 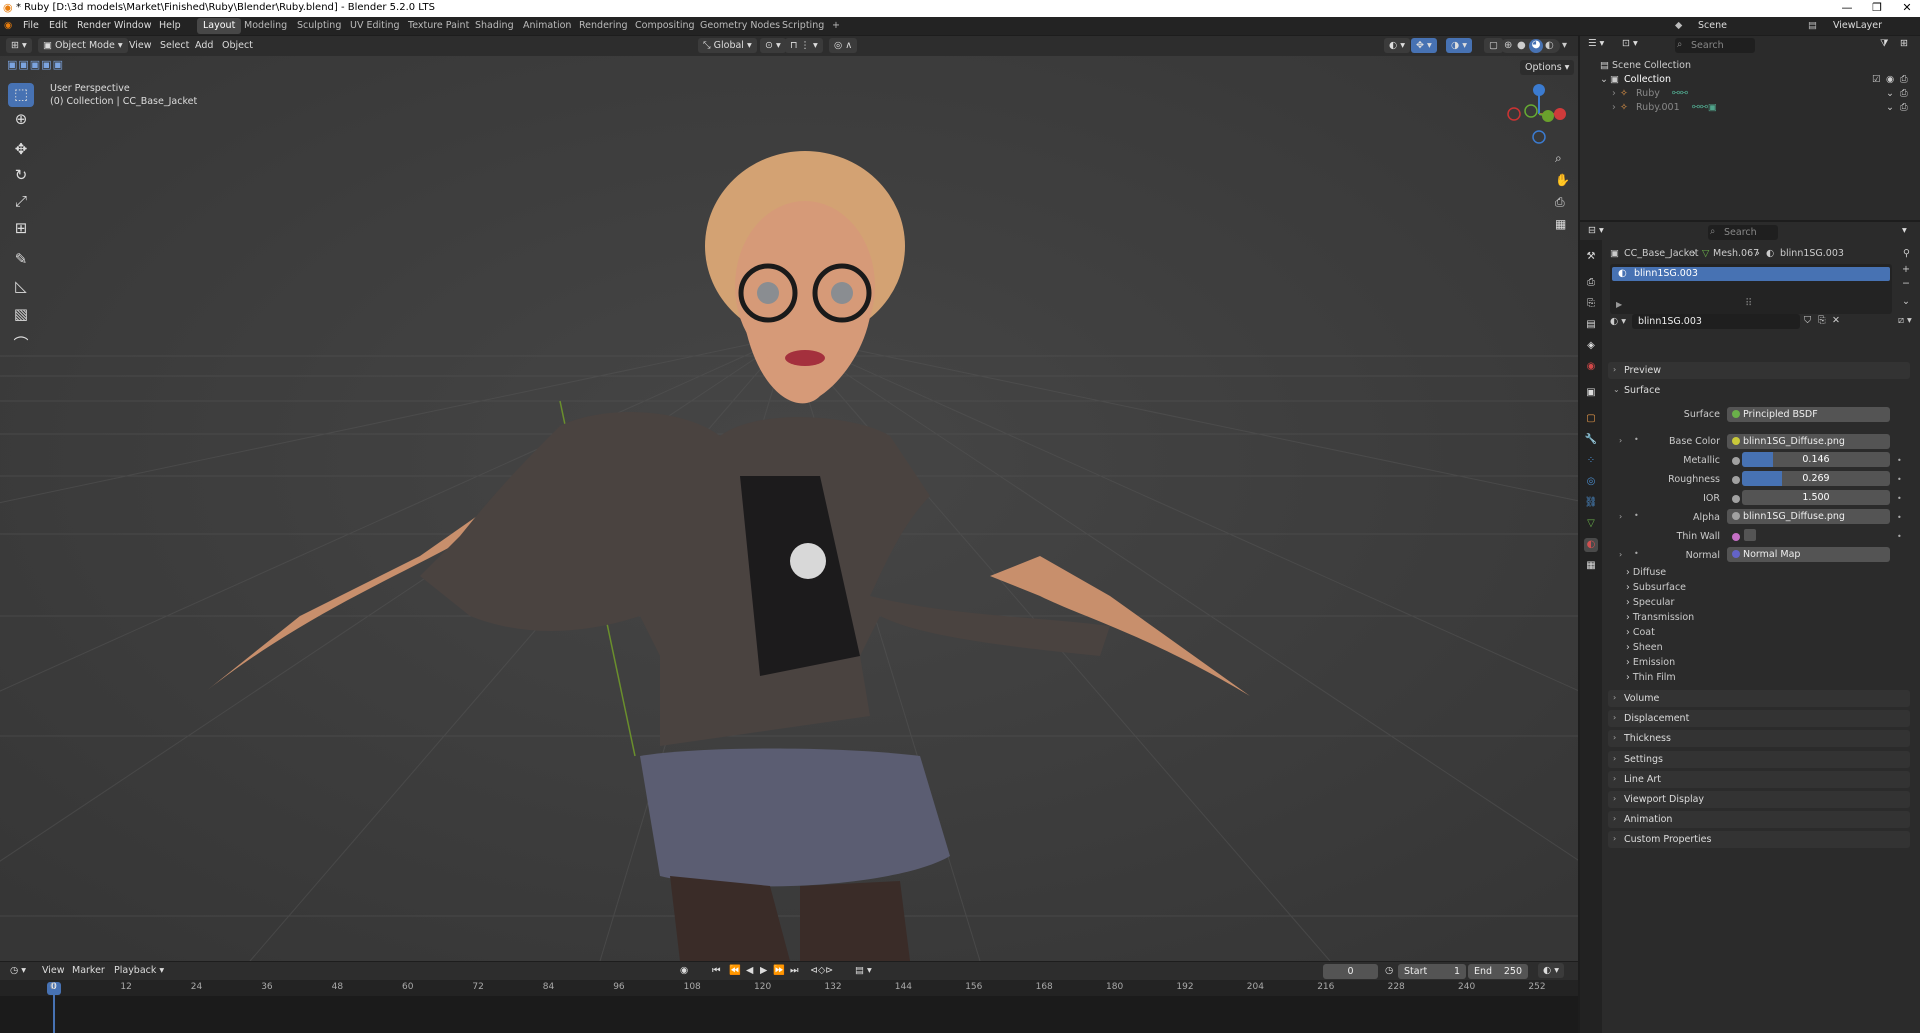 What do you see at coordinates (1644, 647) in the screenshot?
I see `subpanel-sheen: › Sheen` at bounding box center [1644, 647].